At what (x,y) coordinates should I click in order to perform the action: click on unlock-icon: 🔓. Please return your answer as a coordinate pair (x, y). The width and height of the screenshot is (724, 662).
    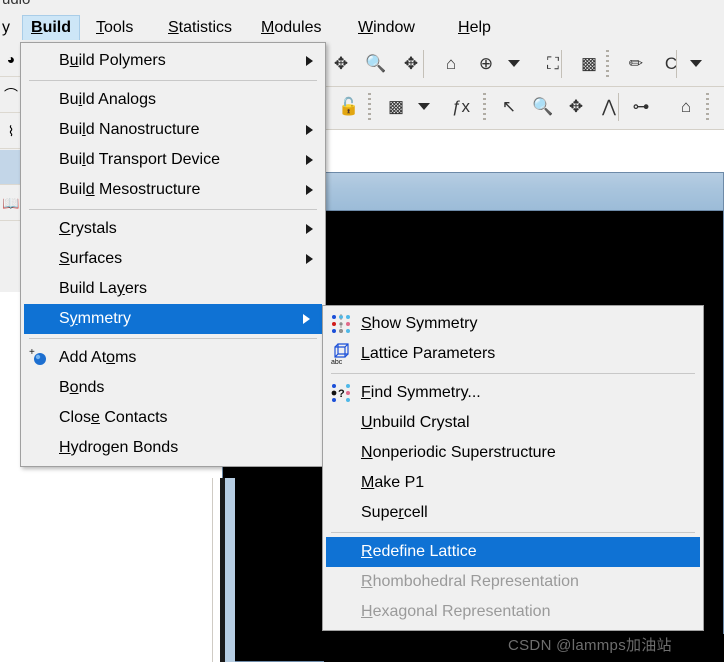
    Looking at the image, I should click on (349, 107).